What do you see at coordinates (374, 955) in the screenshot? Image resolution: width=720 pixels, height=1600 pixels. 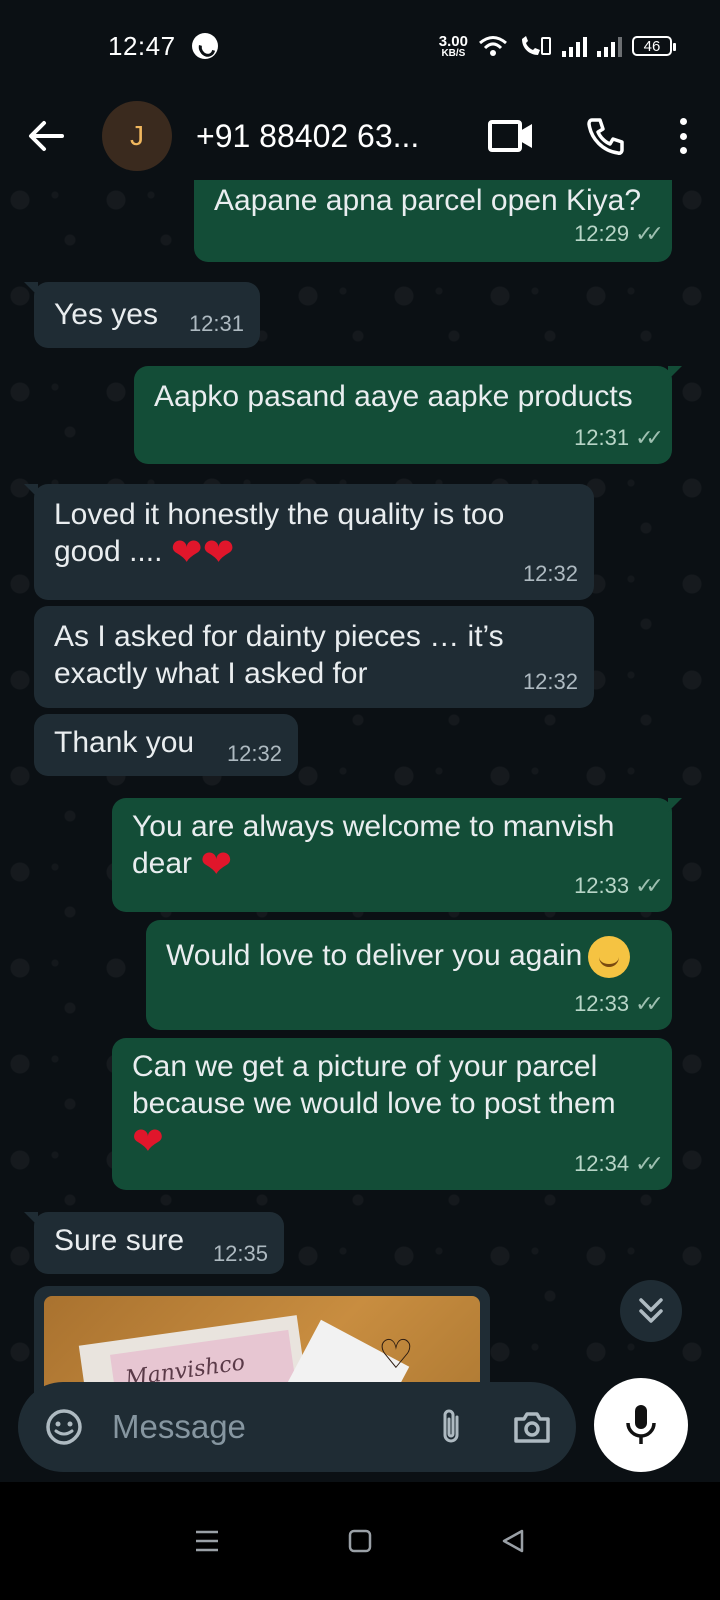 I see `message-text: Would love to deliver you again` at bounding box center [374, 955].